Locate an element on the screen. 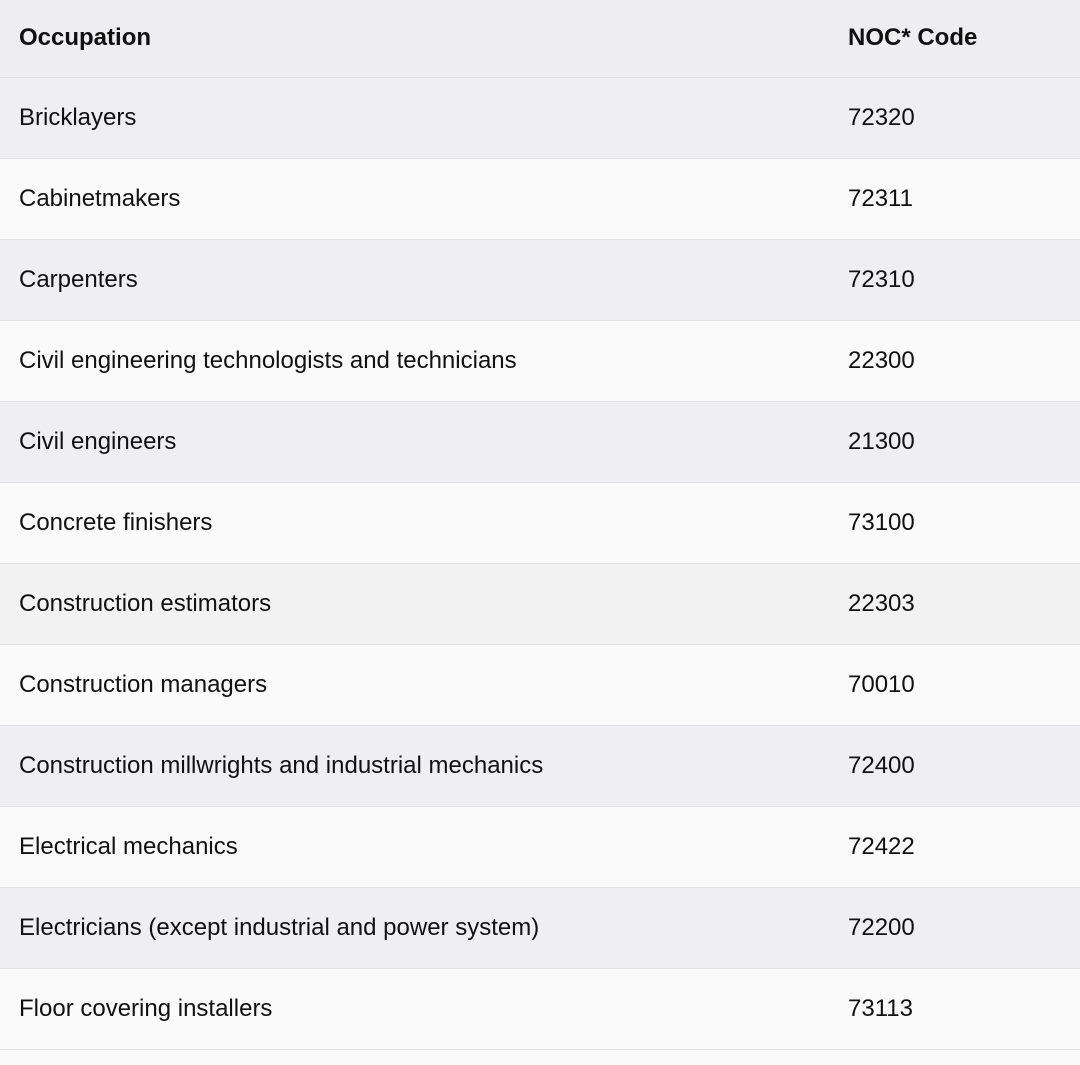  occupation-cell: Carpenters is located at coordinates (424, 280).